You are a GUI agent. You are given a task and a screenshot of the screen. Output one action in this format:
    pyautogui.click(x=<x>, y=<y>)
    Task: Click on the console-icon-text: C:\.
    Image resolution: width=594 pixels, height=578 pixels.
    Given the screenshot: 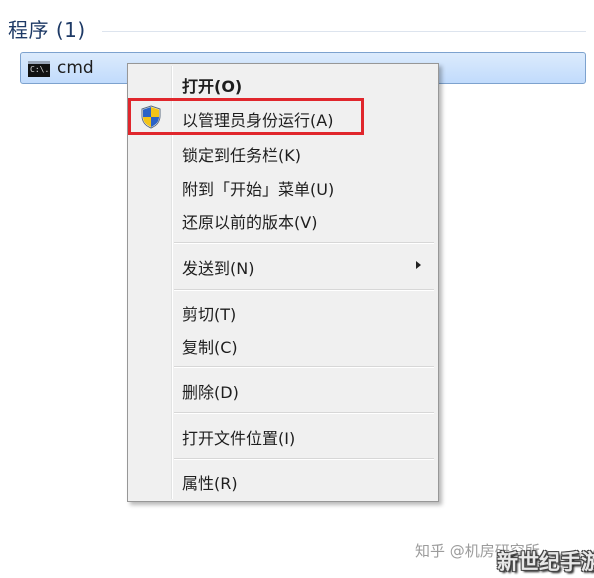 What is the action you would take?
    pyautogui.click(x=40, y=69)
    